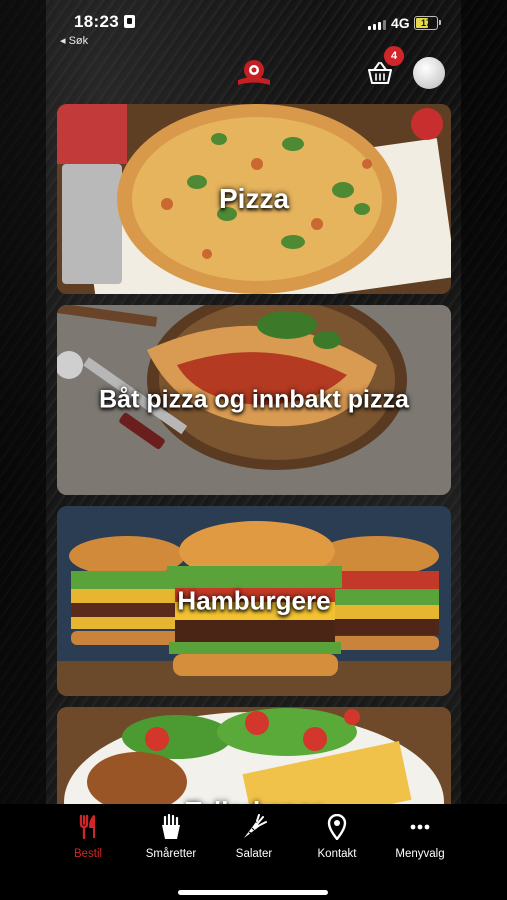  What do you see at coordinates (254, 74) in the screenshot?
I see `restaurant-logo` at bounding box center [254, 74].